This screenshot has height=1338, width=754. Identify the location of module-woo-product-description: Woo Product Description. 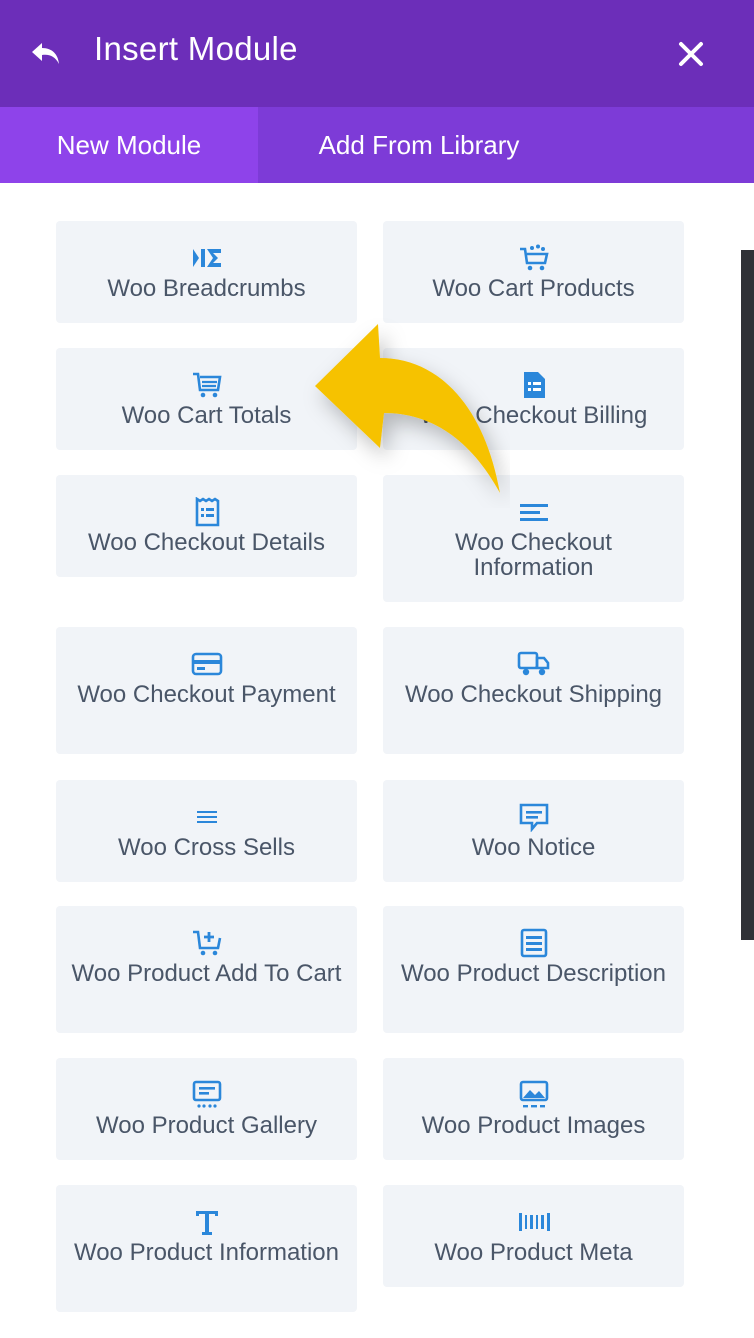
(533, 969).